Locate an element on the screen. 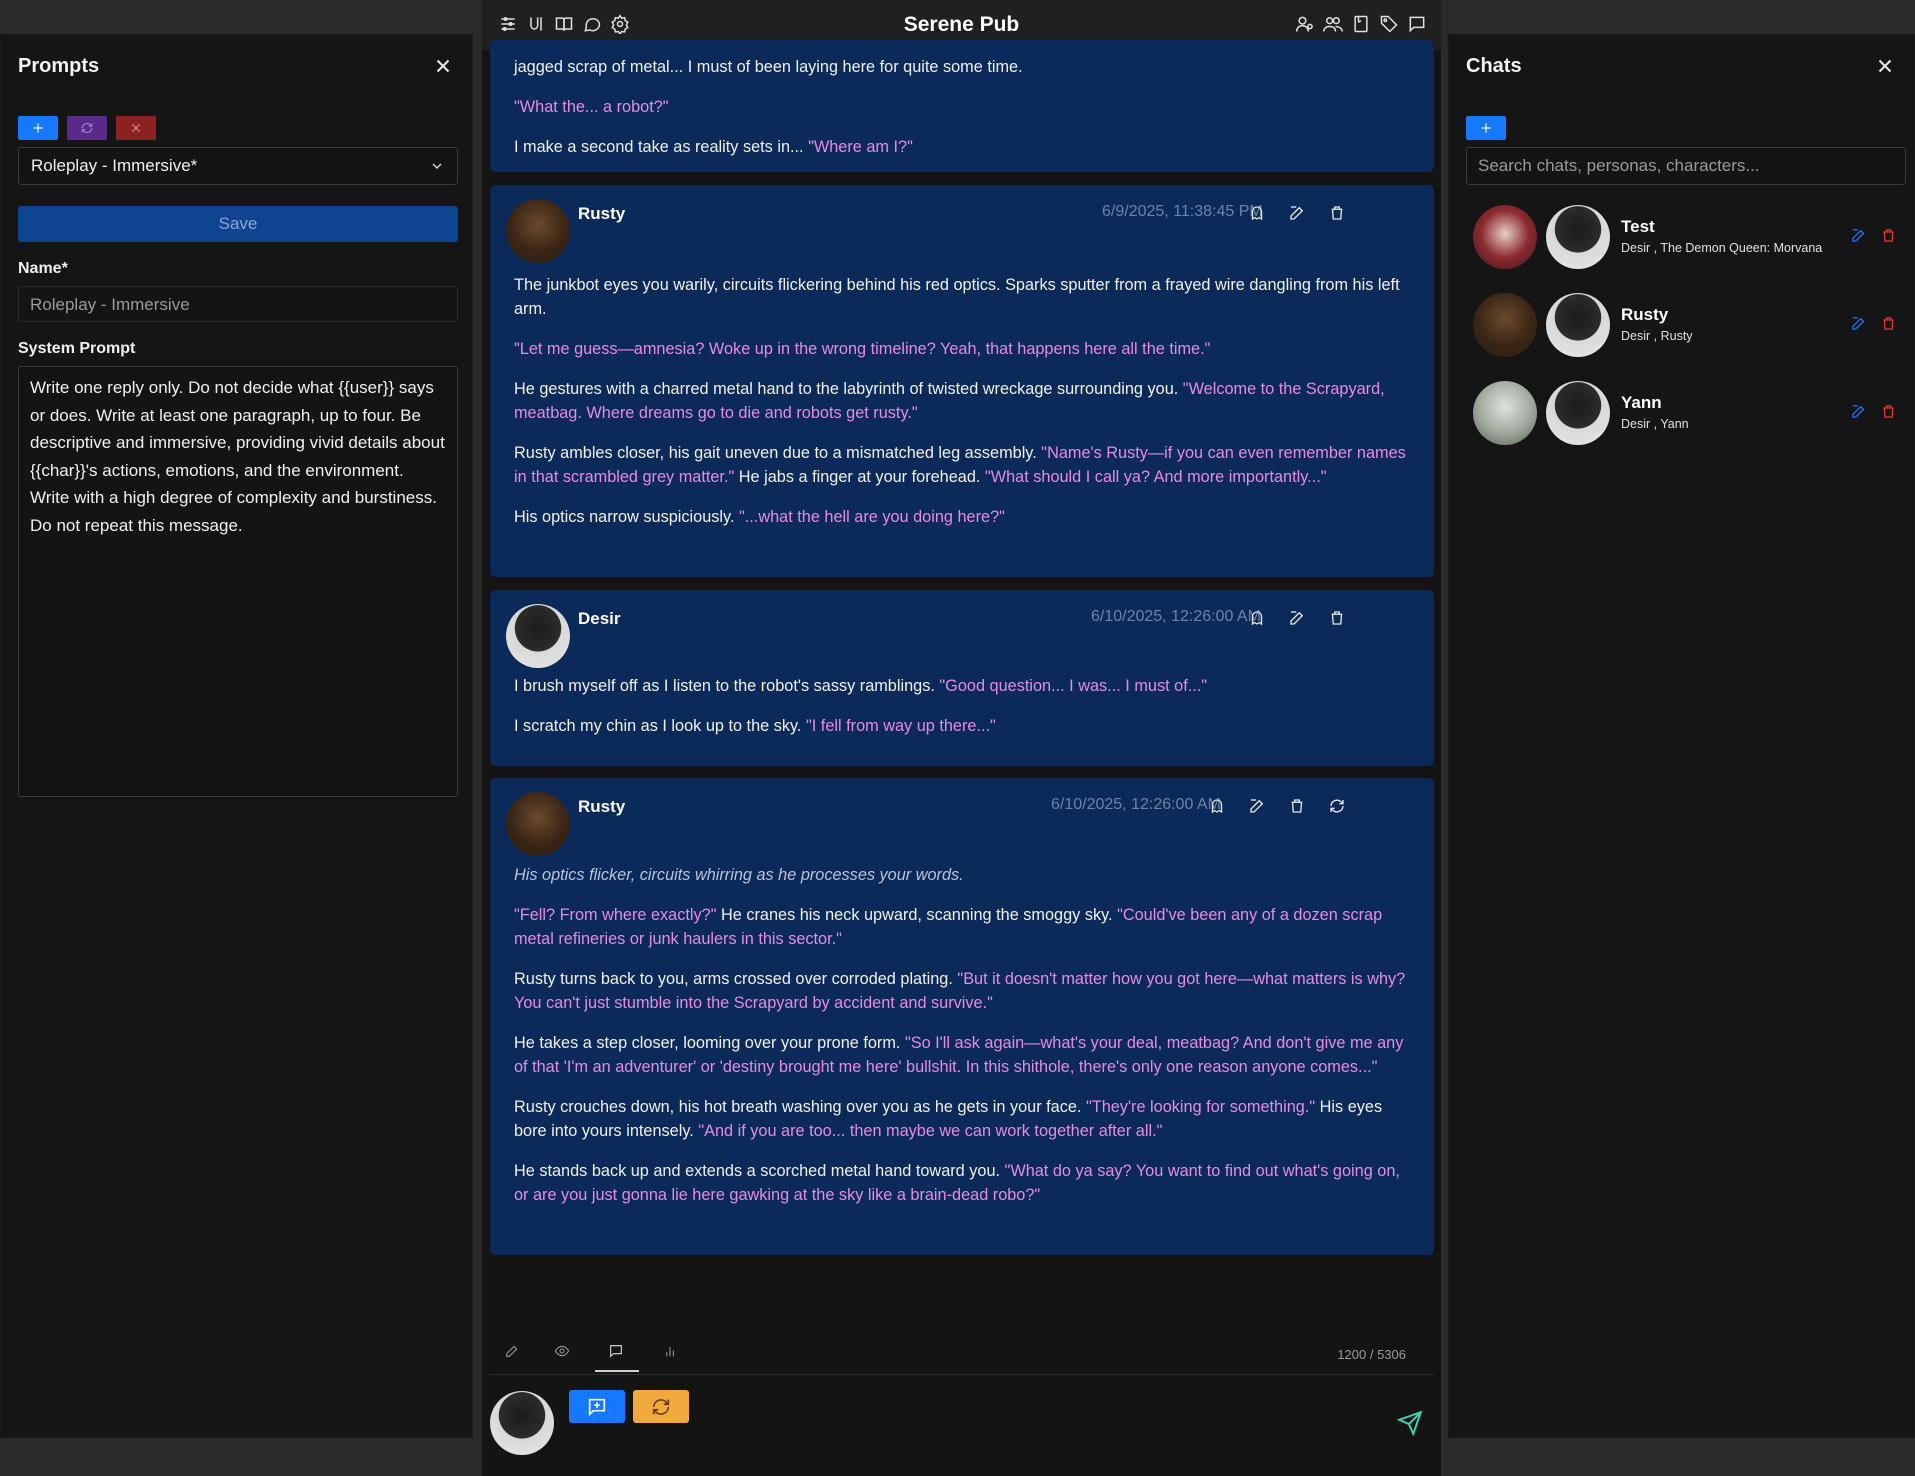 This screenshot has height=1476, width=1915. add-prompt-button is located at coordinates (38, 128).